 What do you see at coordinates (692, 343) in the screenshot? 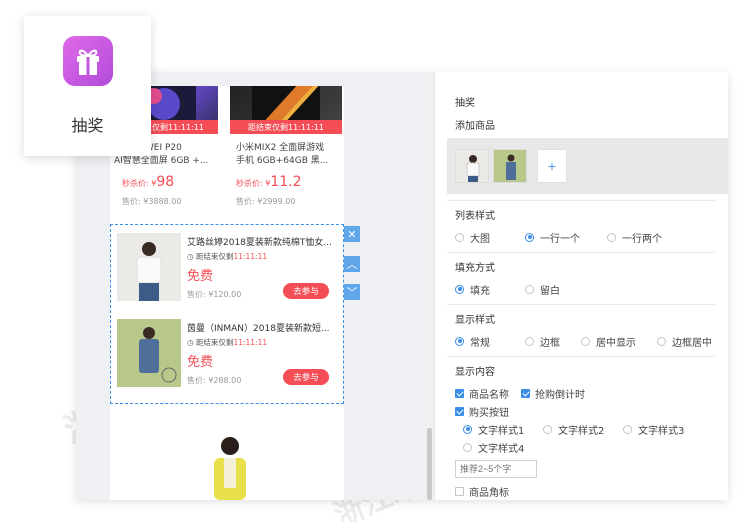
I see `option-label: 边框居中` at bounding box center [692, 343].